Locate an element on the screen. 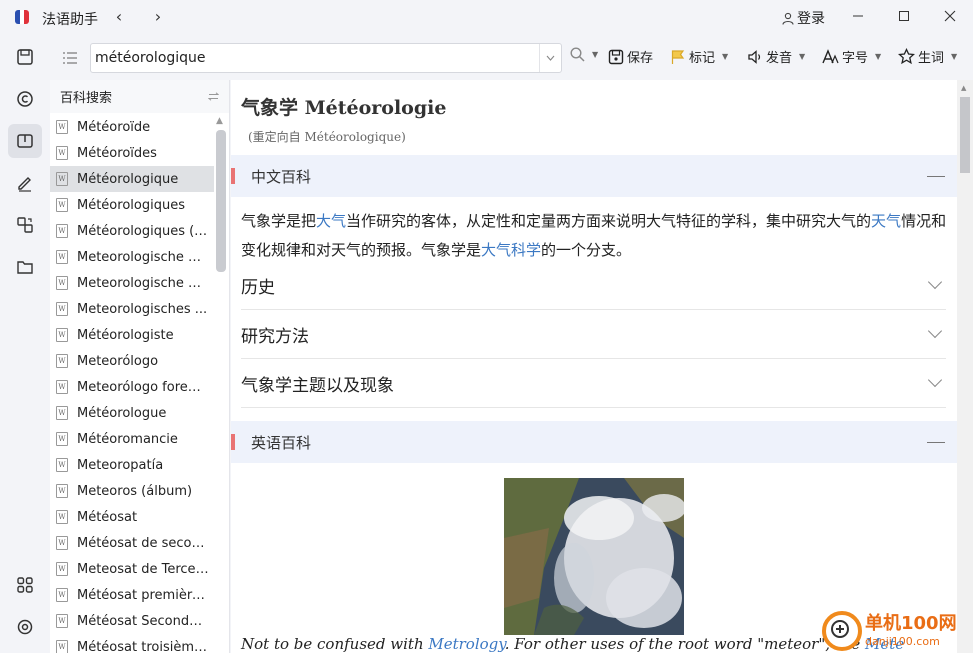 This screenshot has height=653, width=973. link-weather: 天气 is located at coordinates (886, 221).